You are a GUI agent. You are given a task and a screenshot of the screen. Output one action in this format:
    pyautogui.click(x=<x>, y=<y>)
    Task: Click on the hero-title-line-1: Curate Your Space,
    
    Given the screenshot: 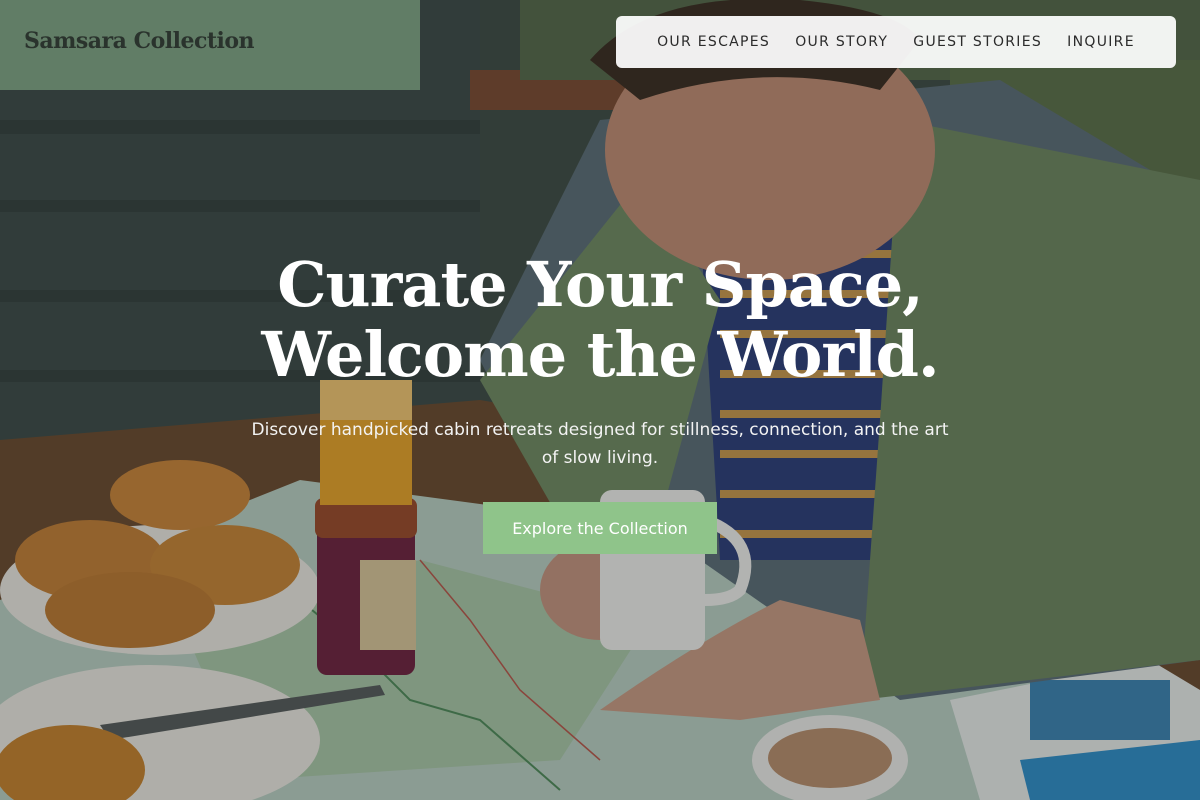 What is the action you would take?
    pyautogui.click(x=600, y=284)
    